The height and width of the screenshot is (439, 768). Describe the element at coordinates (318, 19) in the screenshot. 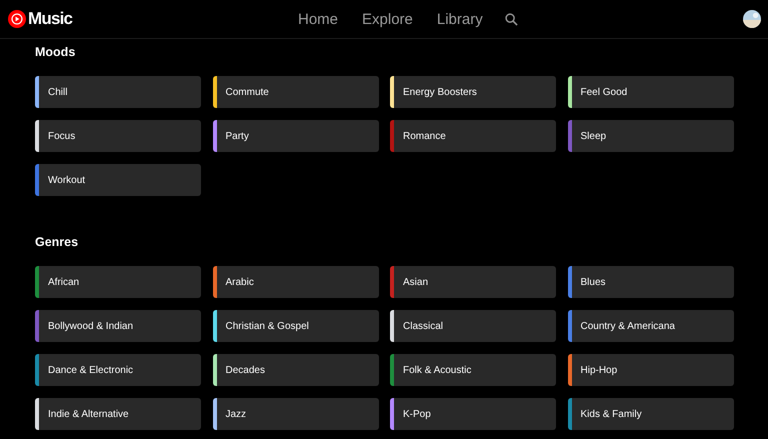

I see `nav-link: Home` at that location.